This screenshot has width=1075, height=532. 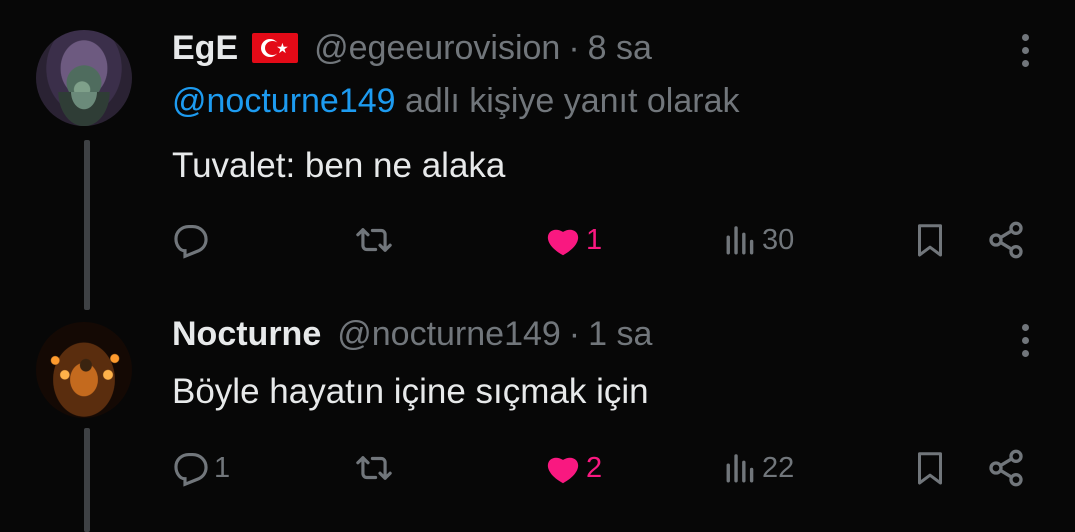 What do you see at coordinates (759, 468) in the screenshot?
I see `views-button: 22` at bounding box center [759, 468].